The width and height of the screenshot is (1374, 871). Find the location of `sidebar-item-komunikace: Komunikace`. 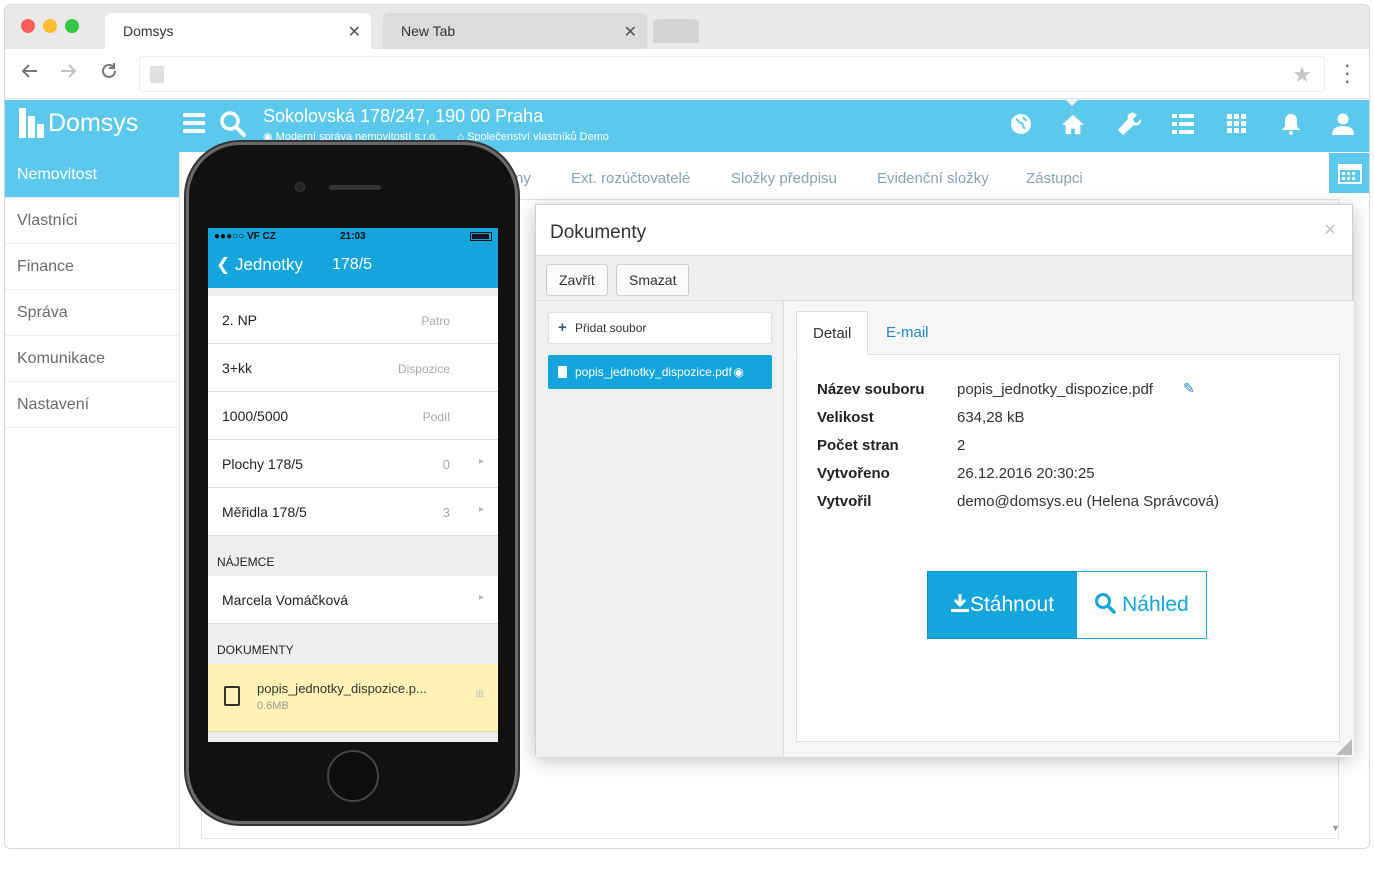

sidebar-item-komunikace: Komunikace is located at coordinates (92, 359).